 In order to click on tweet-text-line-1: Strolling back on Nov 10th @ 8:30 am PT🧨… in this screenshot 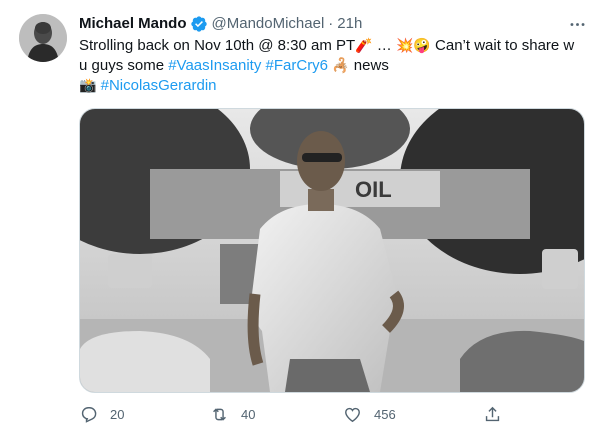, I will do `click(334, 46)`.